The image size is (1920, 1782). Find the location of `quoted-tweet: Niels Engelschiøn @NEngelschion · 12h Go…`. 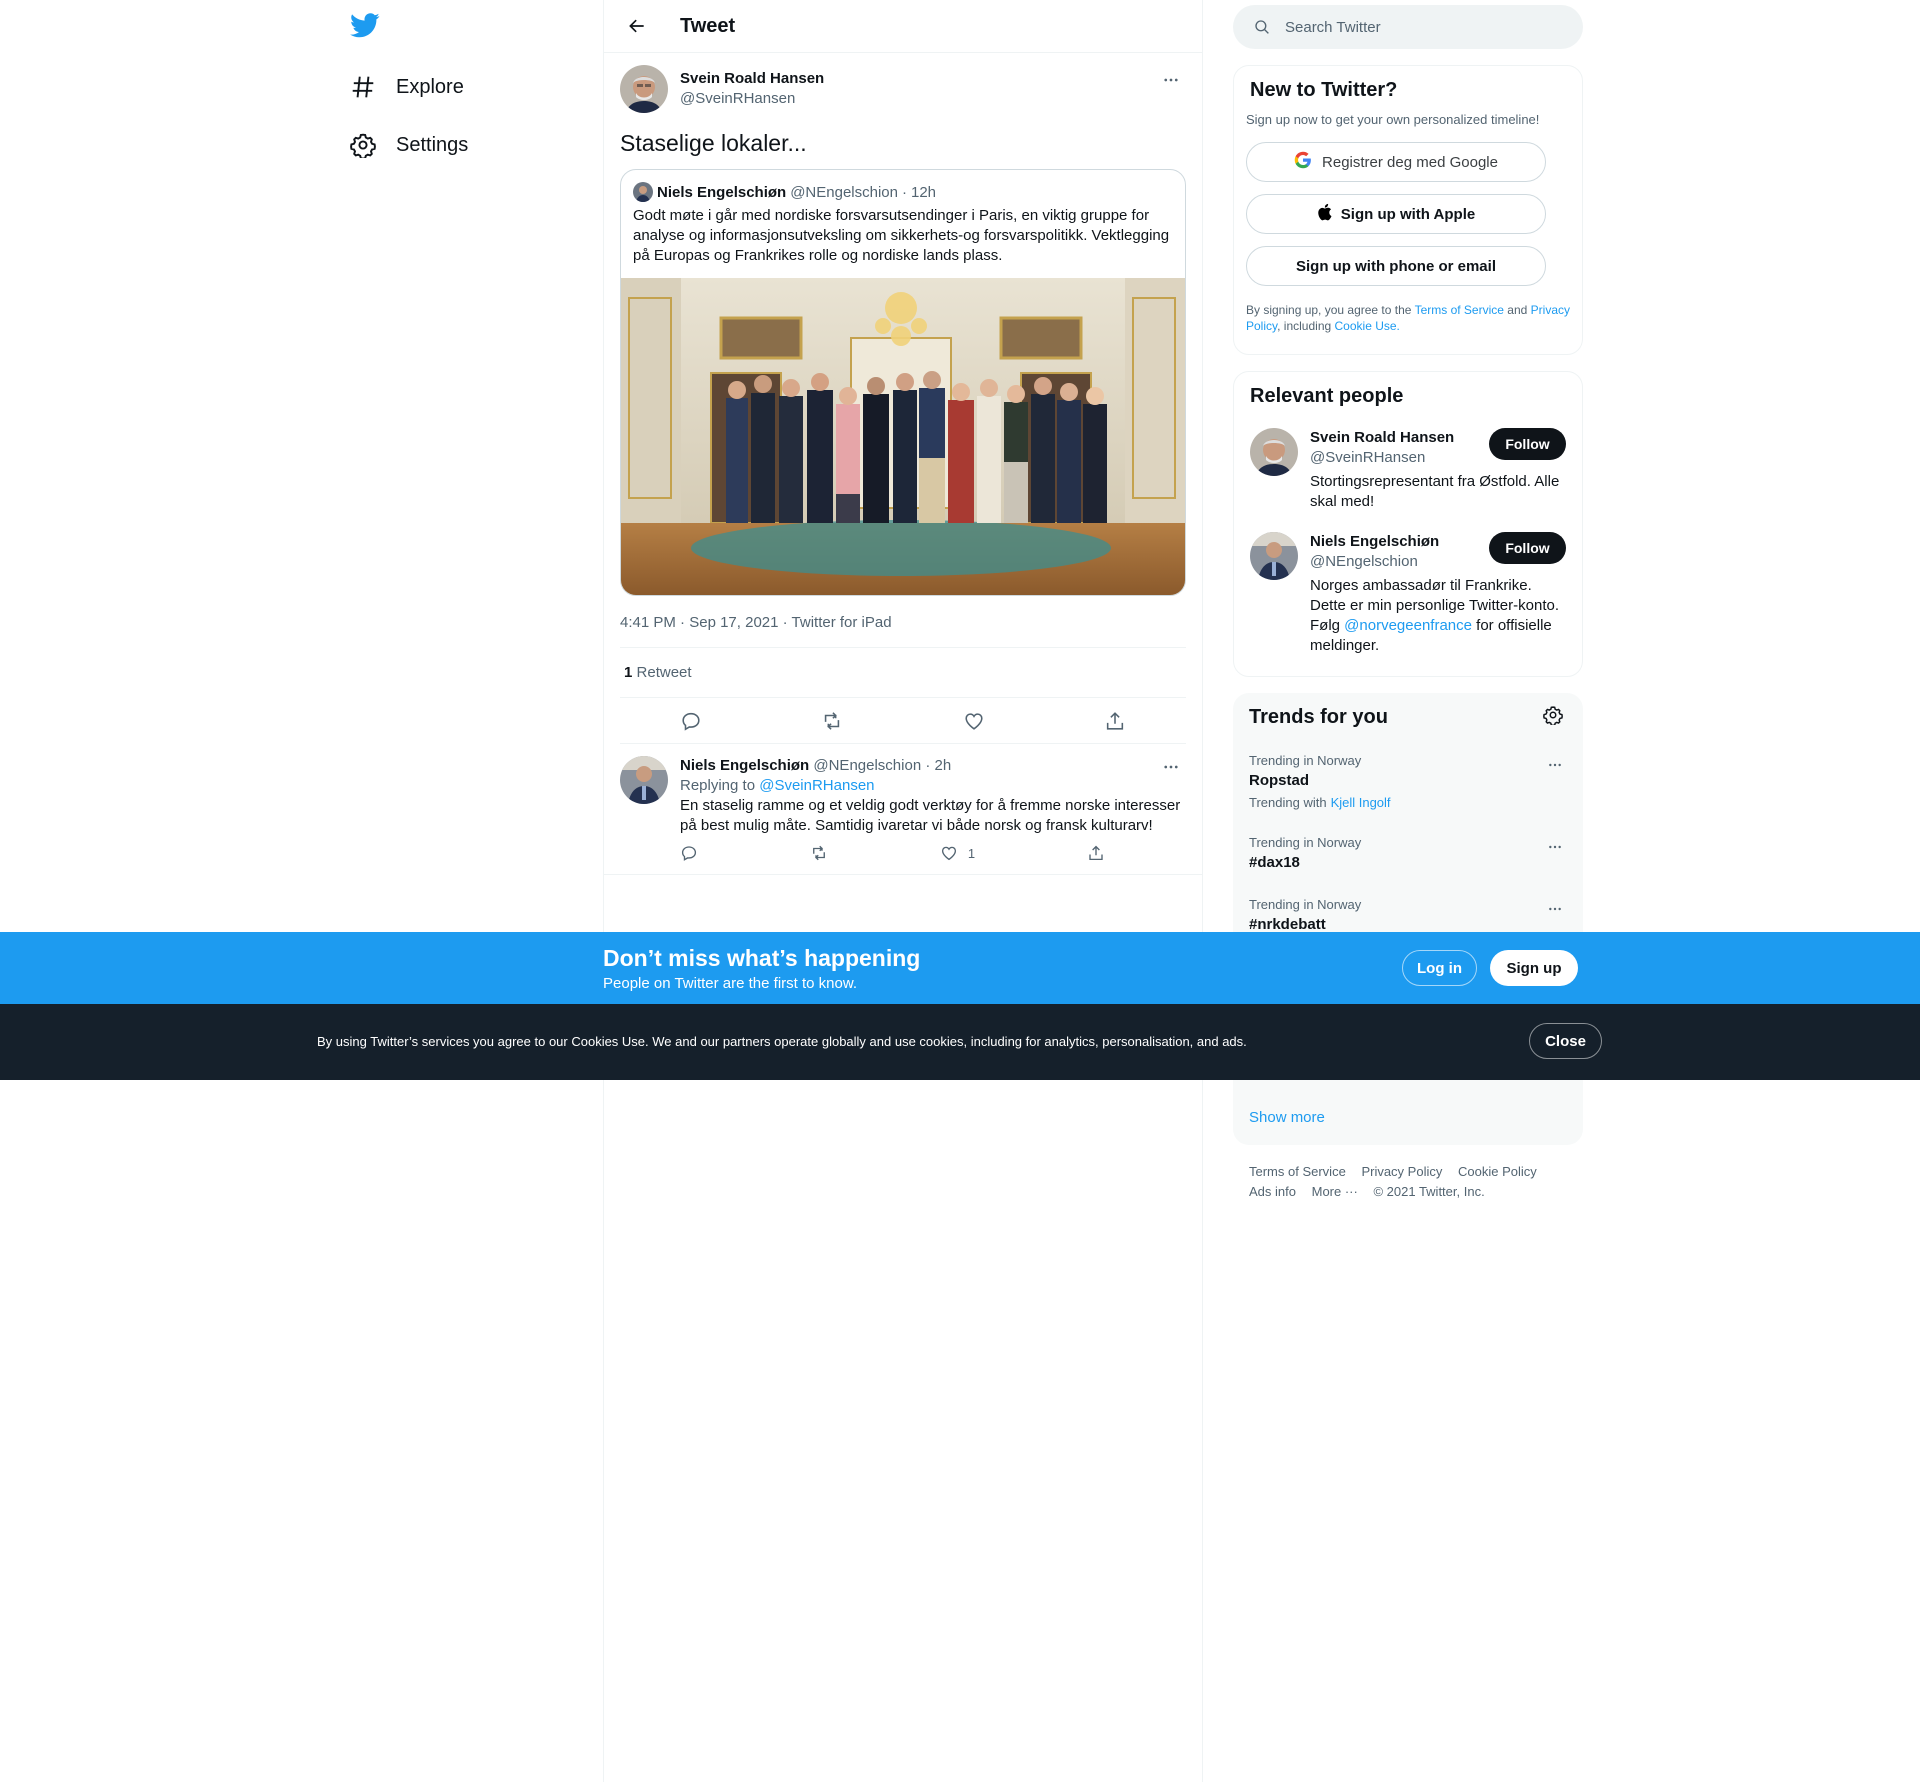

quoted-tweet: Niels Engelschiøn @NEngelschion · 12h Go… is located at coordinates (903, 382).